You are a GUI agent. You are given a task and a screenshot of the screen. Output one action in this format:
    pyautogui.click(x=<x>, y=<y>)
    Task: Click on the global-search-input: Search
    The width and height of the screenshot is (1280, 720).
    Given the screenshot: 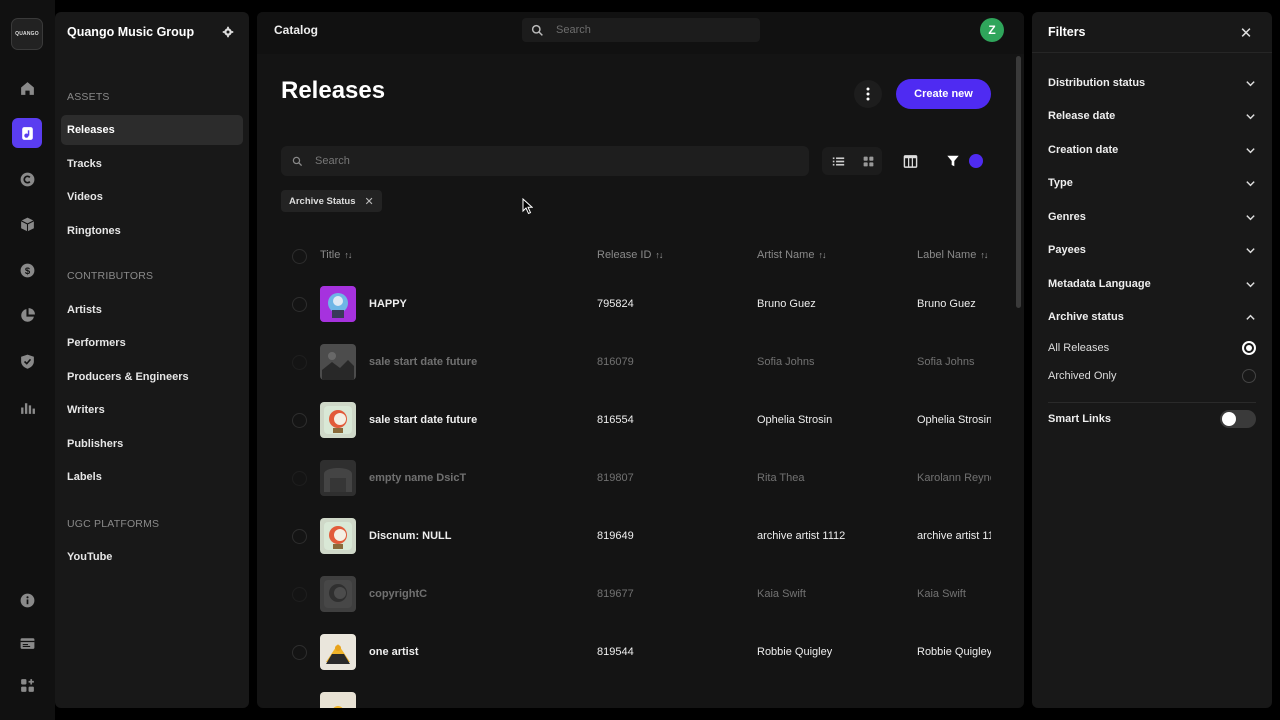 What is the action you would take?
    pyautogui.click(x=641, y=30)
    